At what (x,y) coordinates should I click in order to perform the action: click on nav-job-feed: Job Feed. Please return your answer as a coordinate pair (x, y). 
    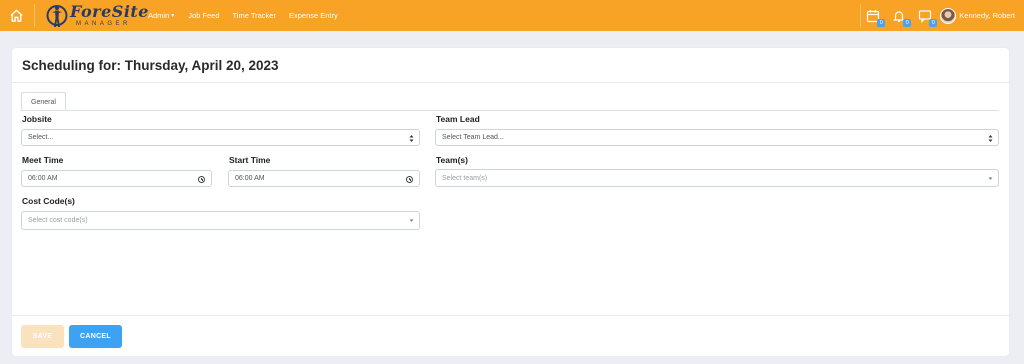
    Looking at the image, I should click on (203, 15).